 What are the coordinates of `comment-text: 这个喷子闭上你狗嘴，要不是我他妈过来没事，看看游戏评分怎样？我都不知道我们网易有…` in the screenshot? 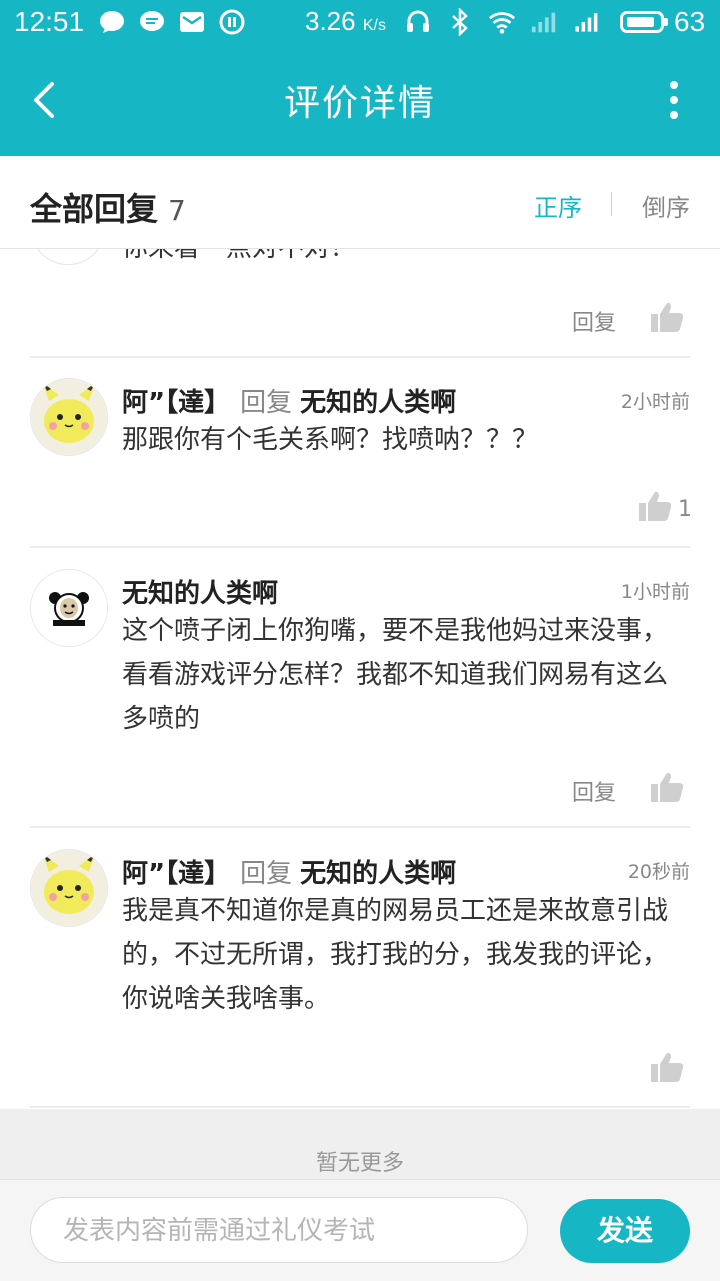 It's located at (395, 675).